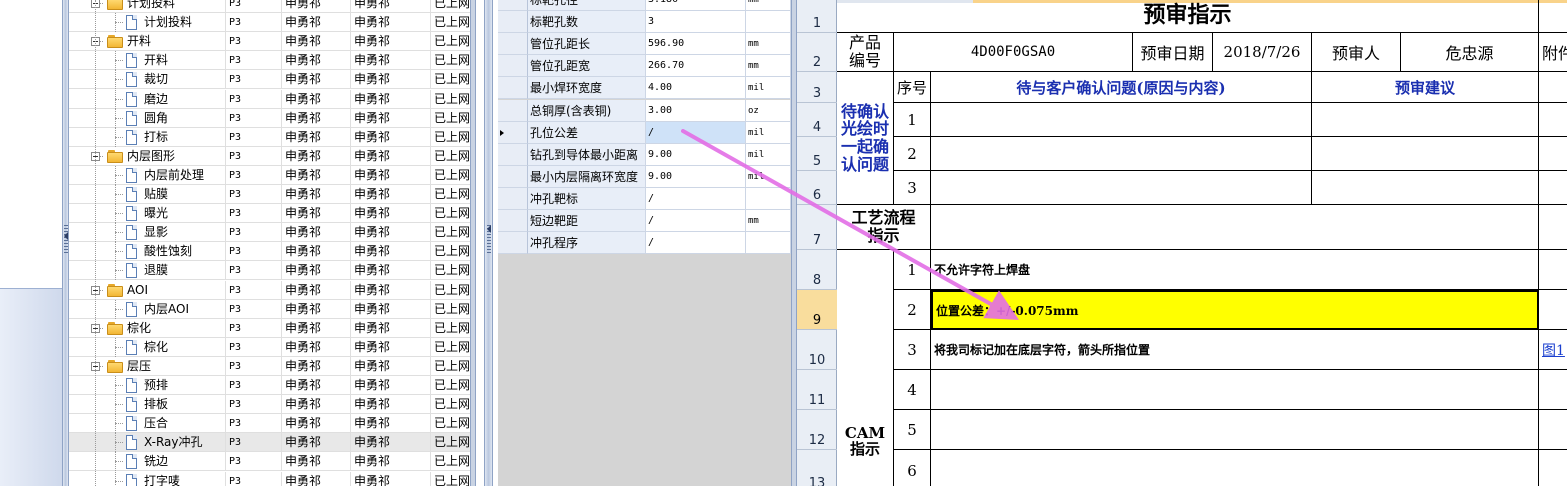 The image size is (1567, 486). I want to click on parameter-row: 管位孔距长 596.90 mm, so click(644, 44).